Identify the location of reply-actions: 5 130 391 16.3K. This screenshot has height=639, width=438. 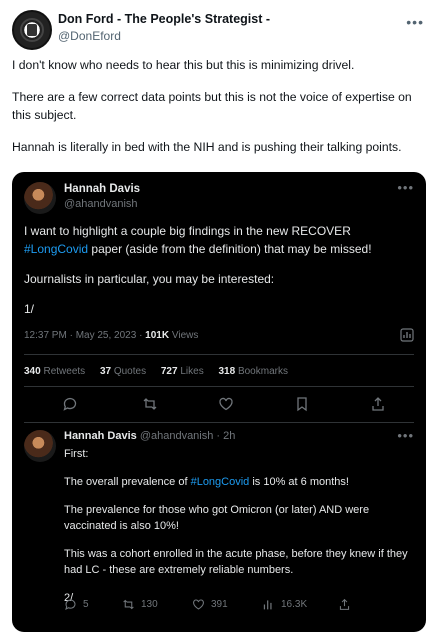
(227, 606).